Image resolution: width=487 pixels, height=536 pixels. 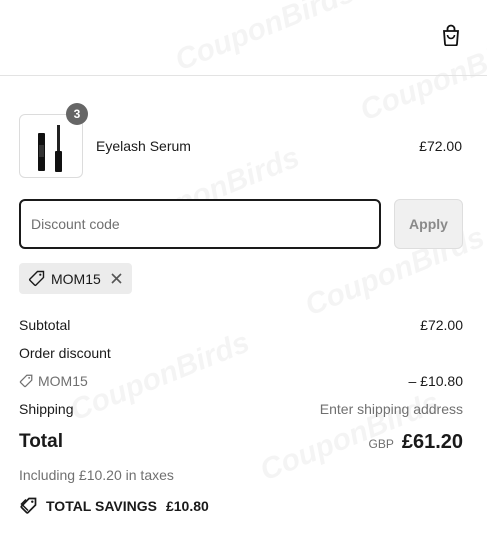 I want to click on subtotal-row: Subtotal £72.00, so click(x=241, y=325).